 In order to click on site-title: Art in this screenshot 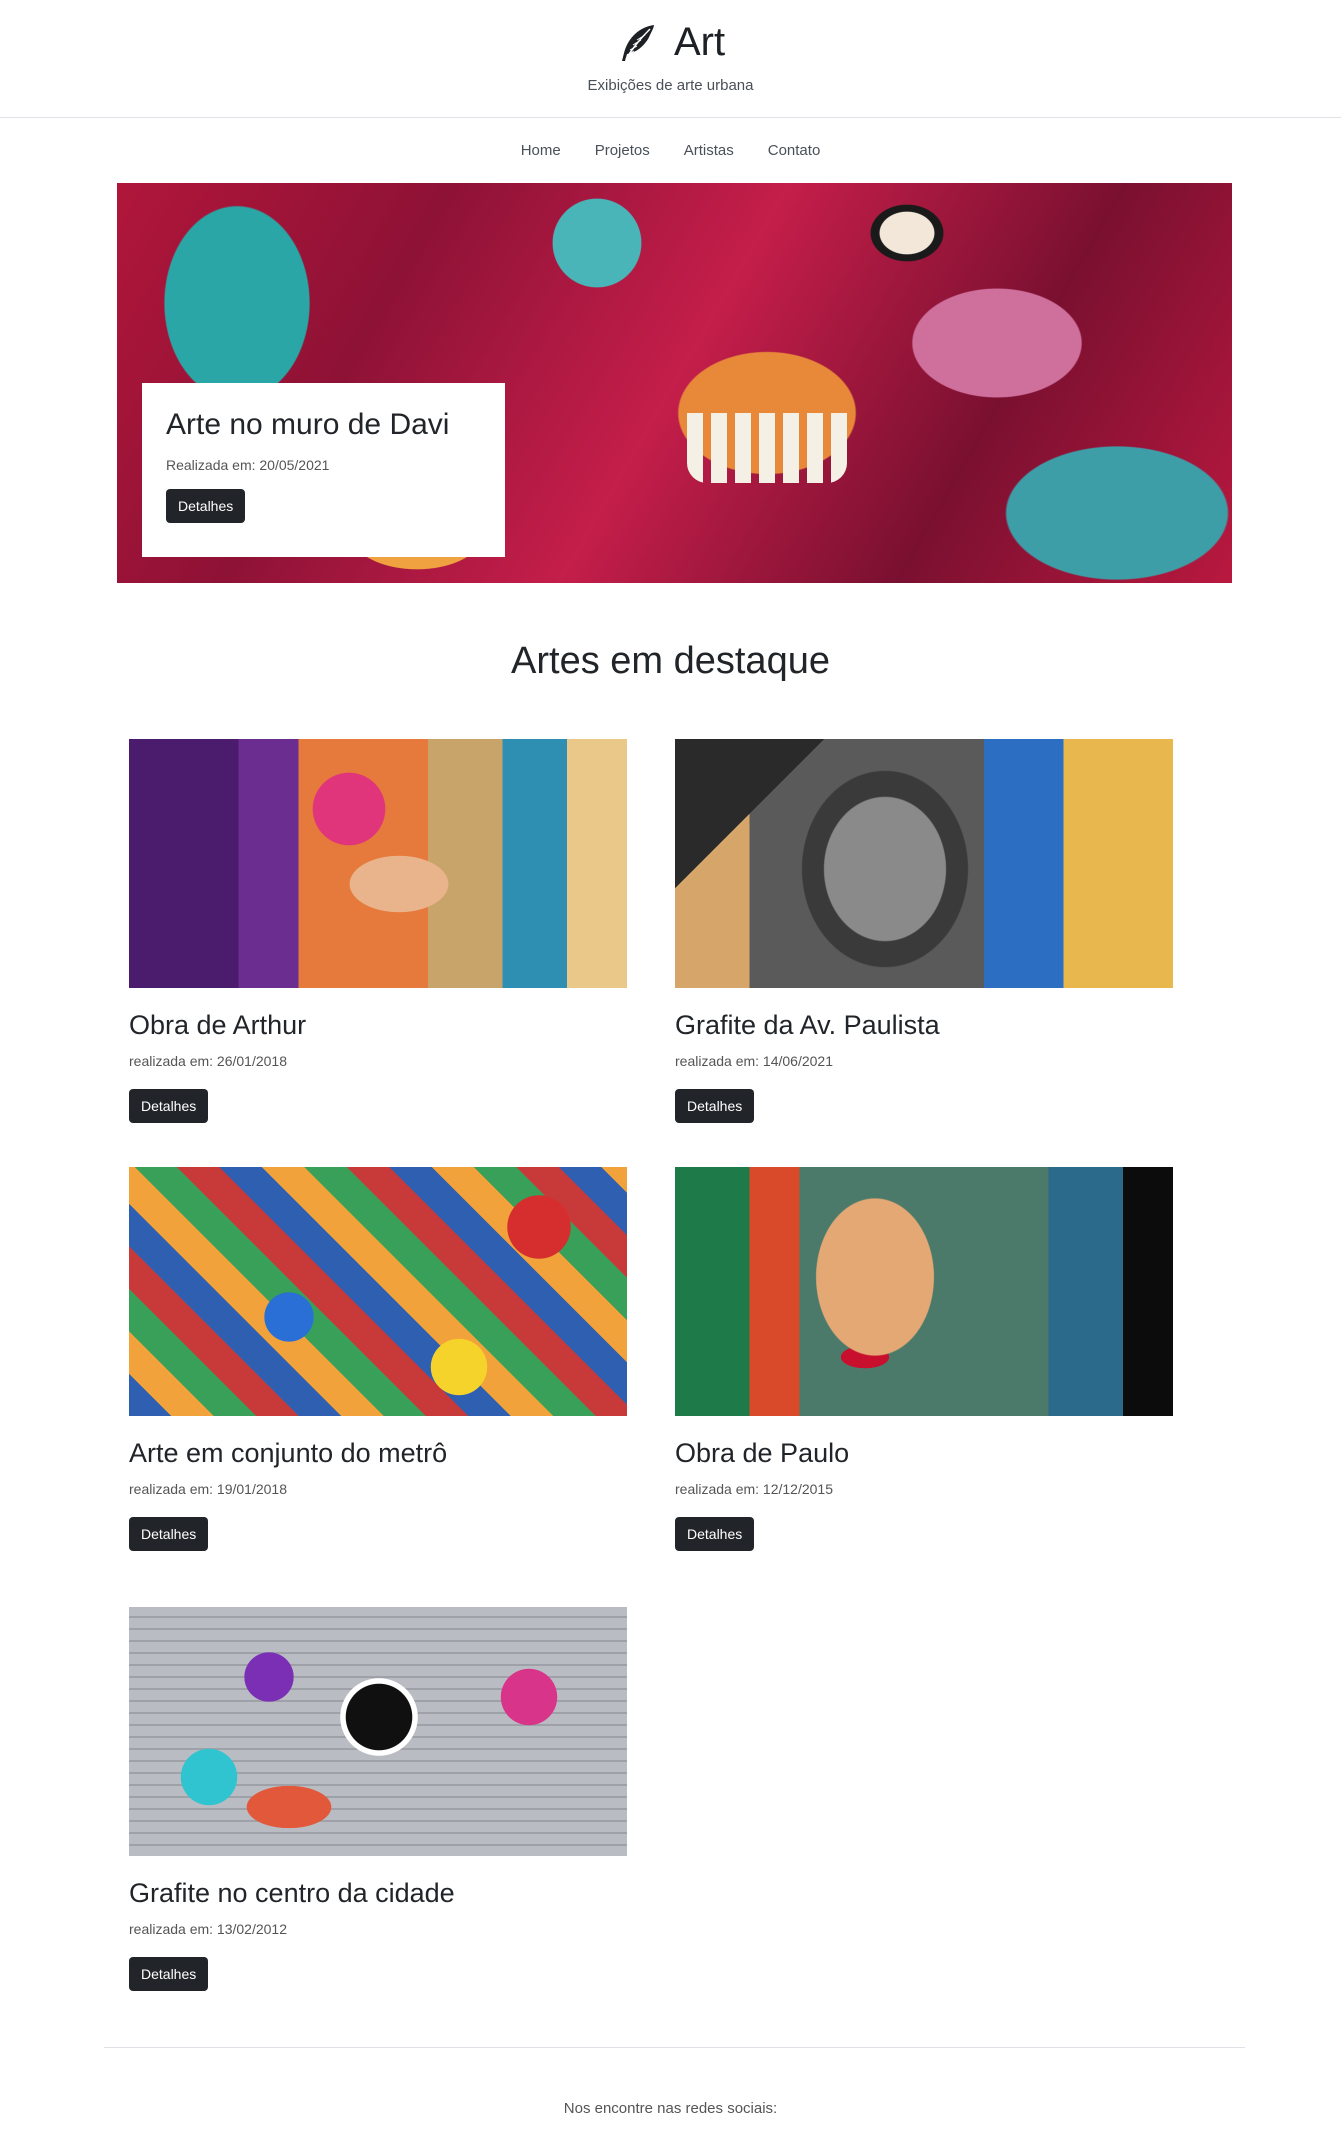, I will do `click(699, 42)`.